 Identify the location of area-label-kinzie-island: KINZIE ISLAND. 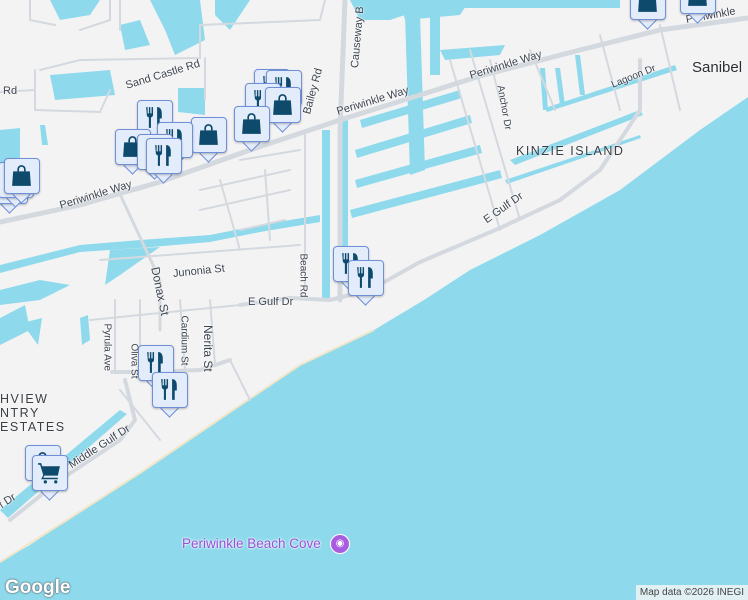
(570, 151).